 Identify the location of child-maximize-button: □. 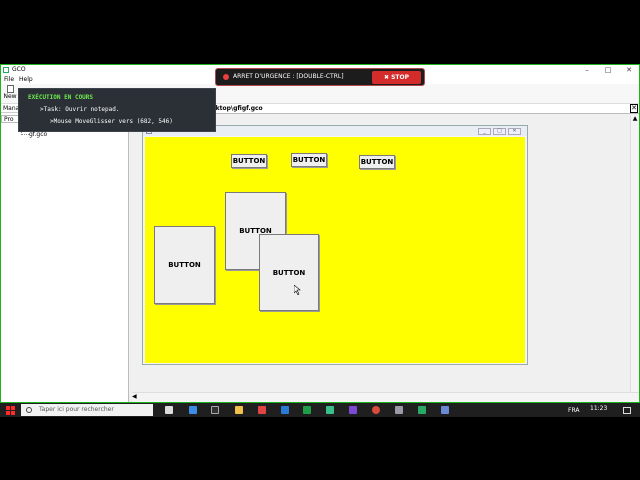
(499, 131).